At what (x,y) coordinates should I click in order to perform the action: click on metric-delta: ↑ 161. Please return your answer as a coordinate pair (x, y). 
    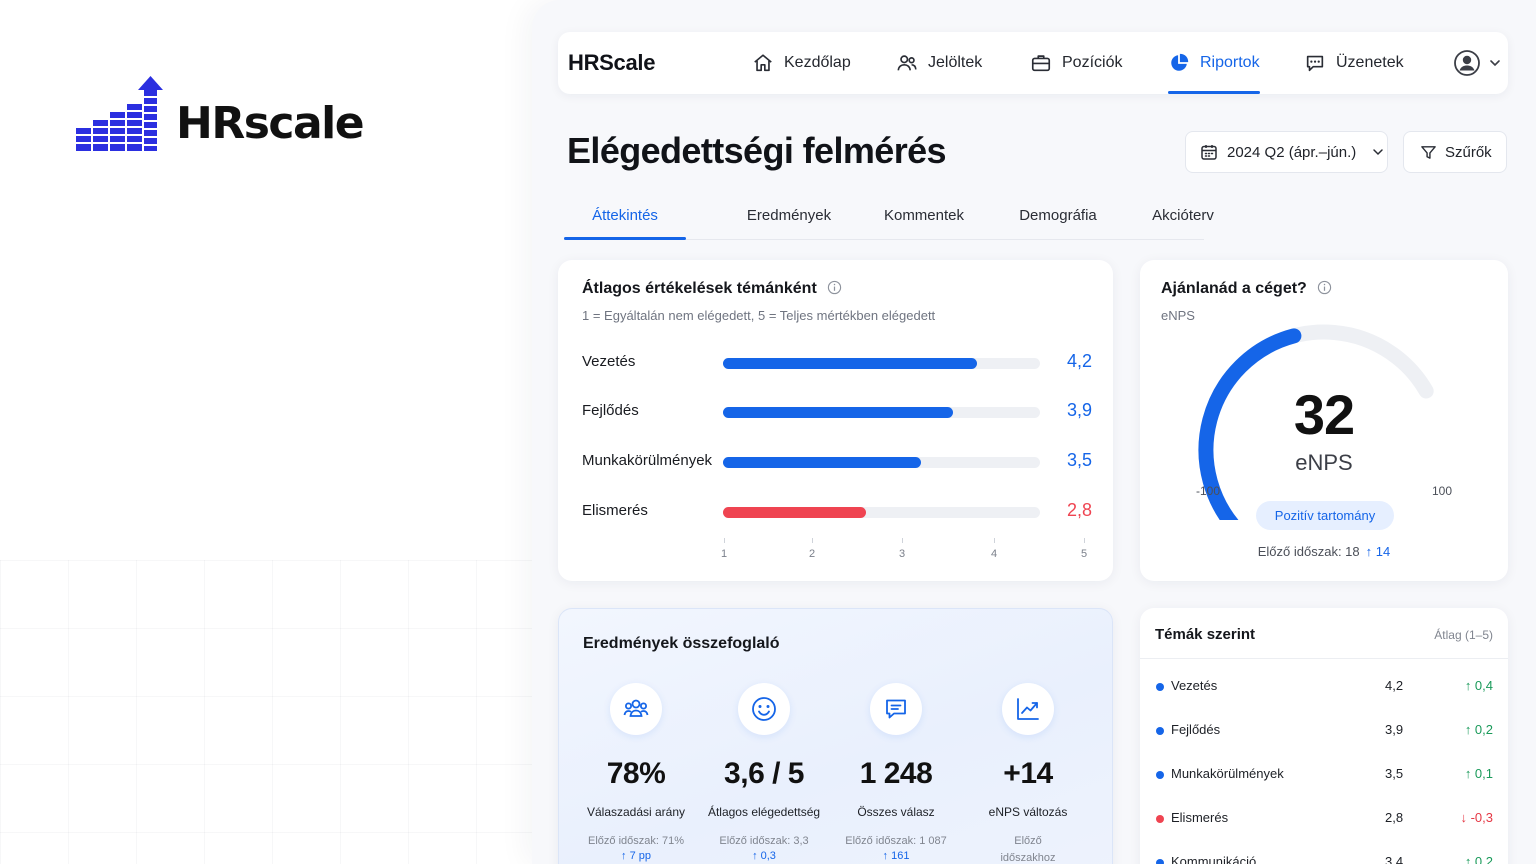
    Looking at the image, I should click on (896, 856).